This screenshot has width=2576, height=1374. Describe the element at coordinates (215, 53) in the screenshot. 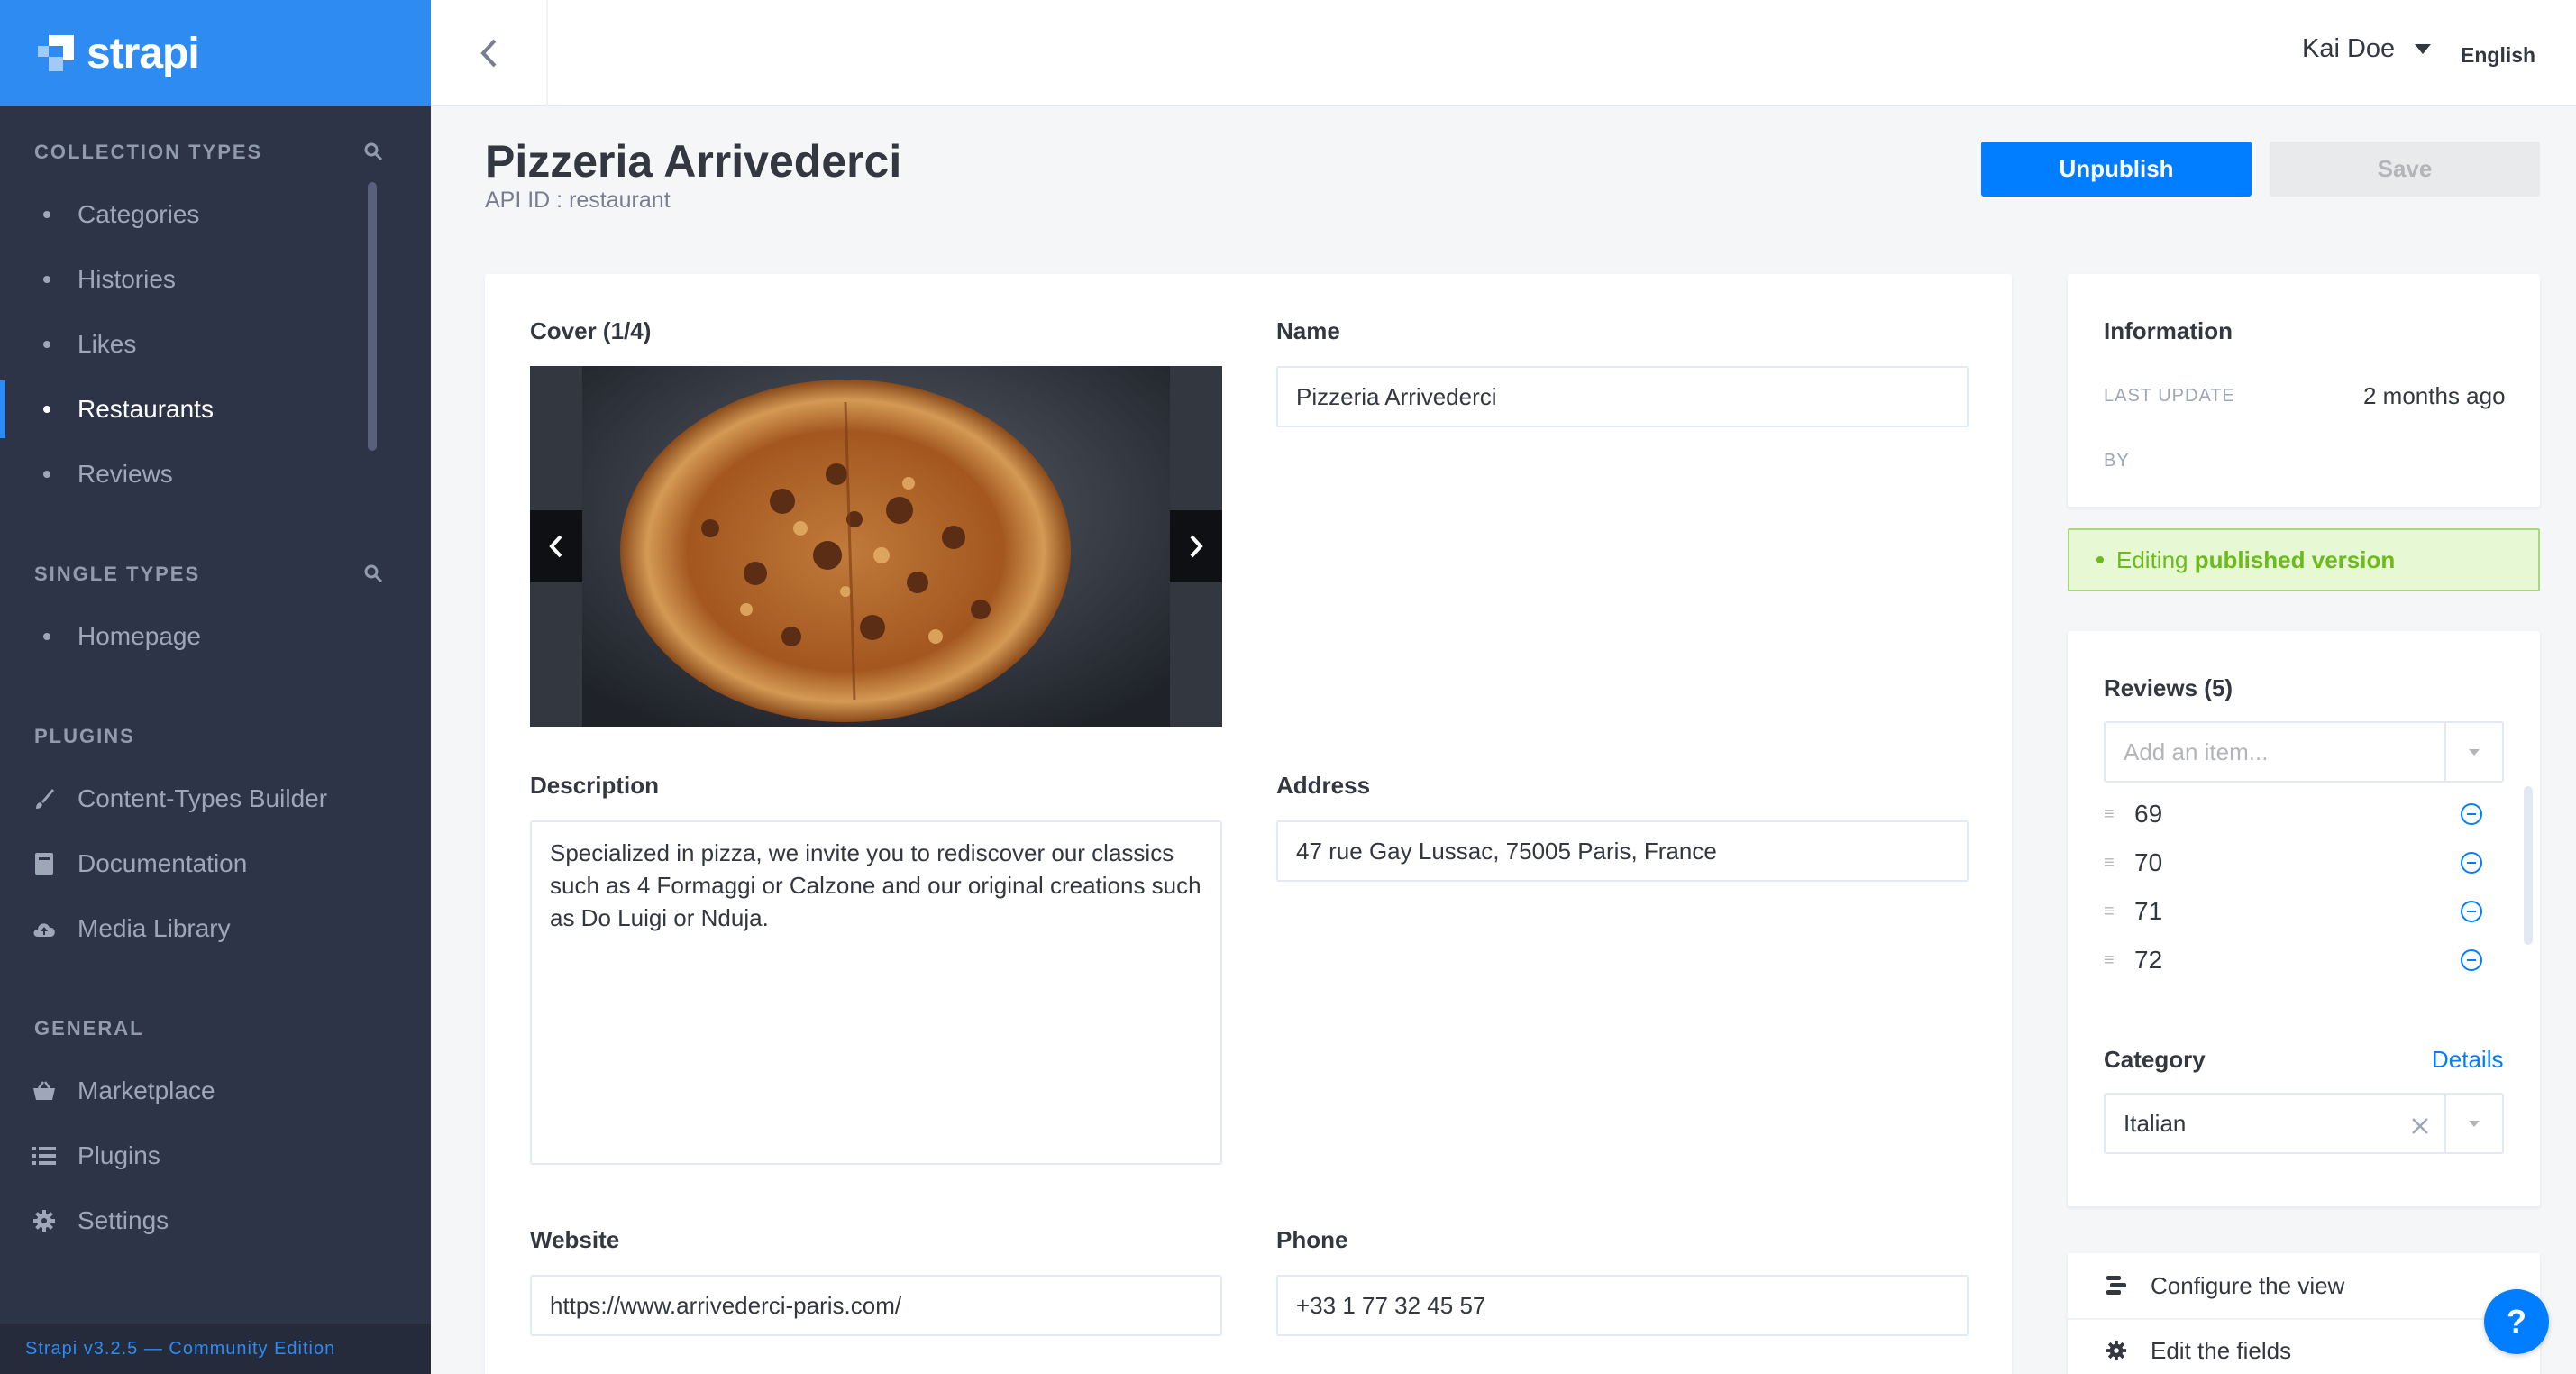

I see `strapi-logo: strapi` at that location.